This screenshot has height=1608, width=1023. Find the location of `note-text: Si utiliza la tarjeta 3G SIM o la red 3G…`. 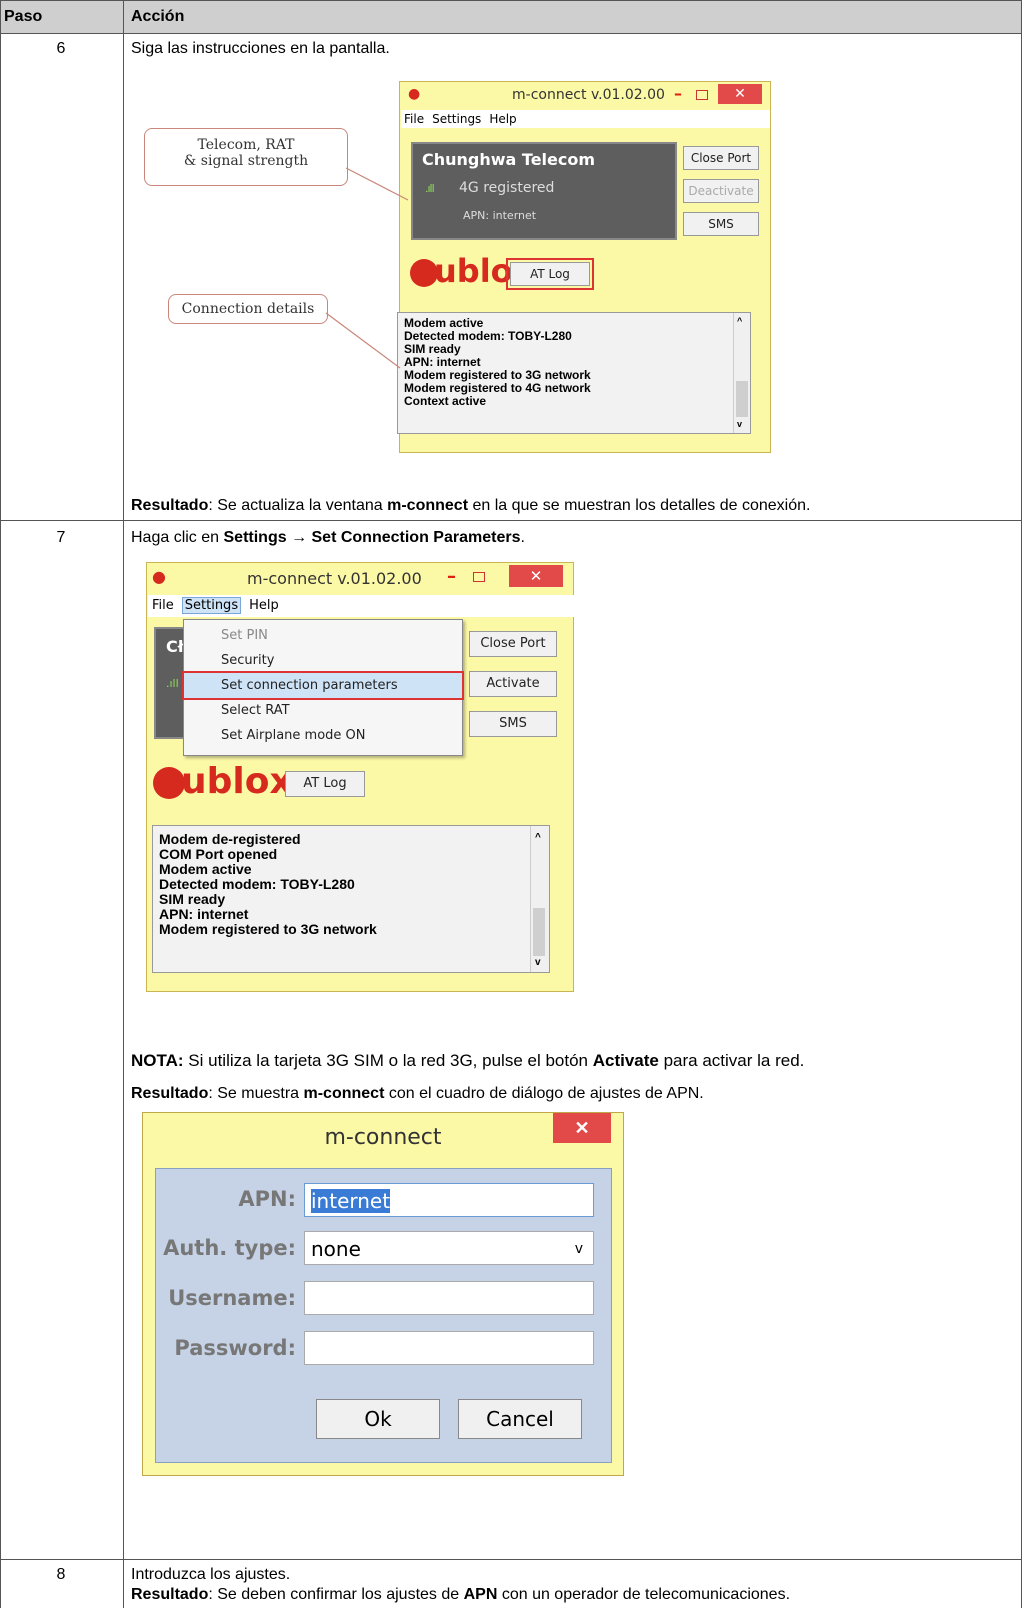

note-text: Si utiliza la tarjeta 3G SIM o la red 3G… is located at coordinates (388, 1060).